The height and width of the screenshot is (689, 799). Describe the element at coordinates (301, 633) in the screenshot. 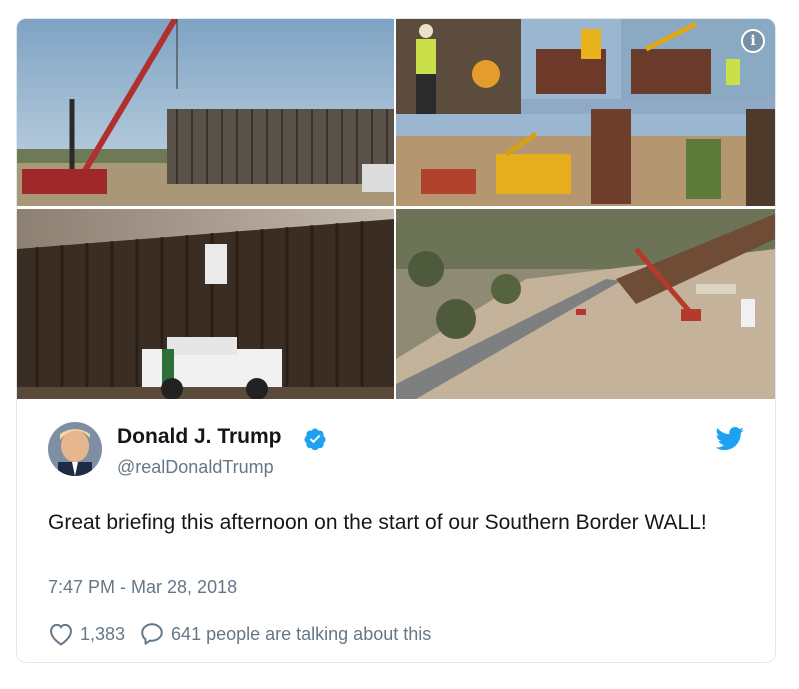

I see `reply-count-text: 641 people are talking about this` at that location.